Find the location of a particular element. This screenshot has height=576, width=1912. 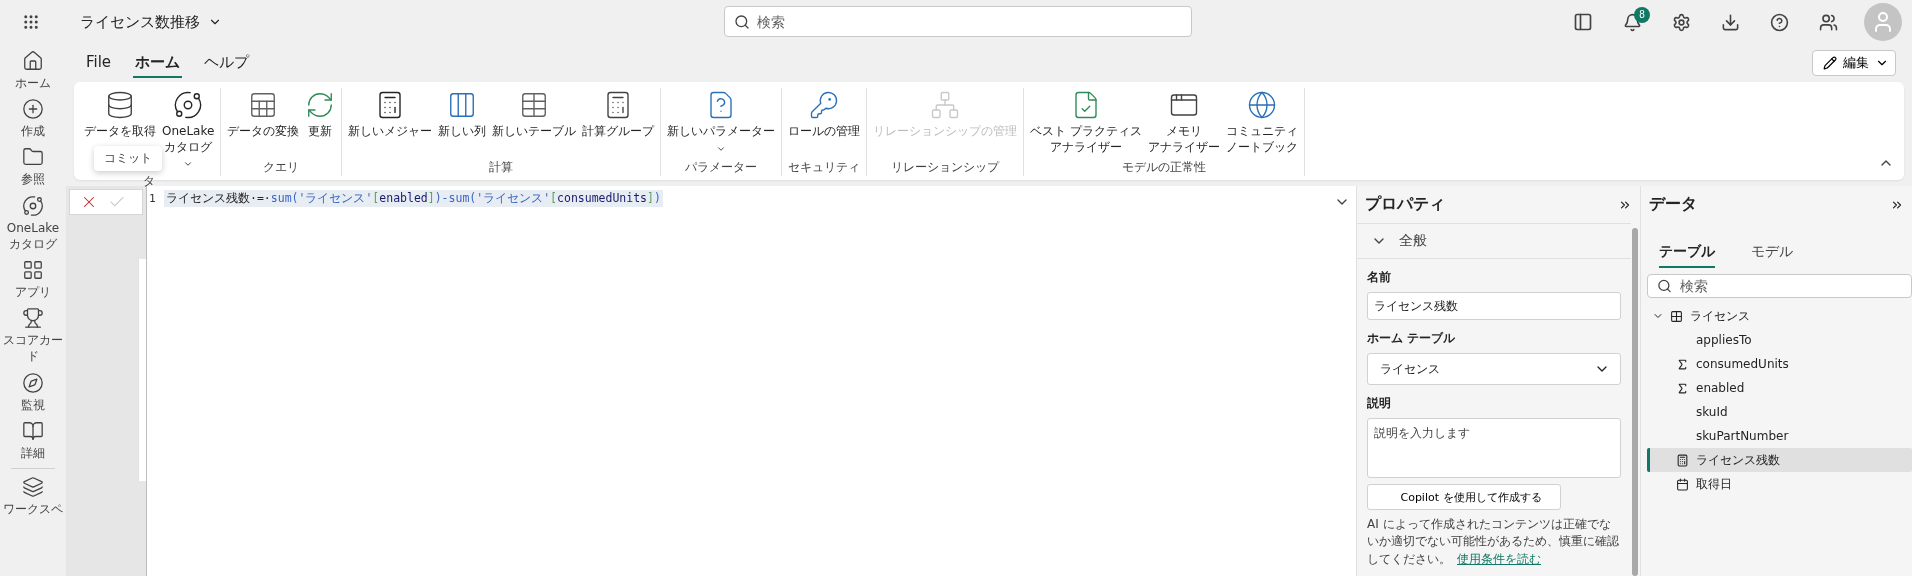

panel-title: プロパティ is located at coordinates (1405, 204).